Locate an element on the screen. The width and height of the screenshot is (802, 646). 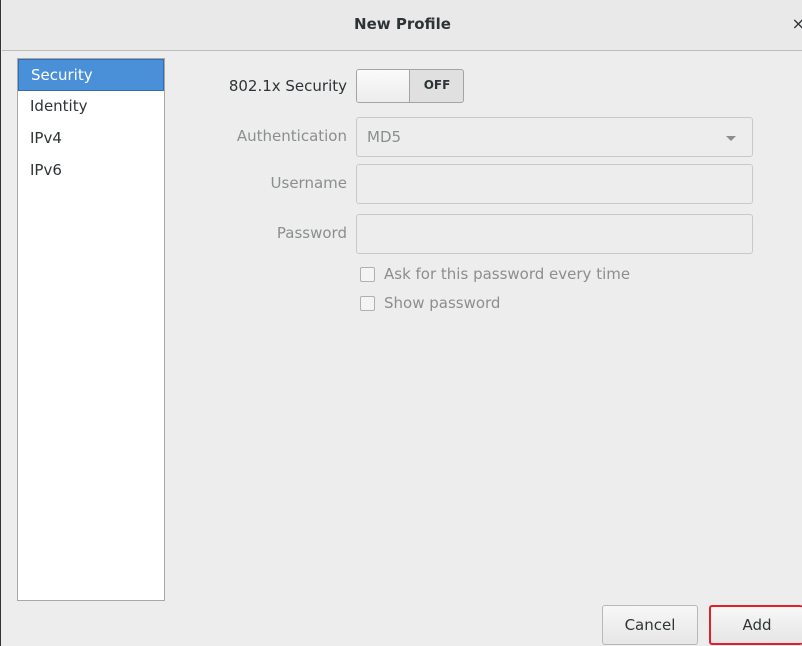
dialog-title: New Profile is located at coordinates (402, 24).